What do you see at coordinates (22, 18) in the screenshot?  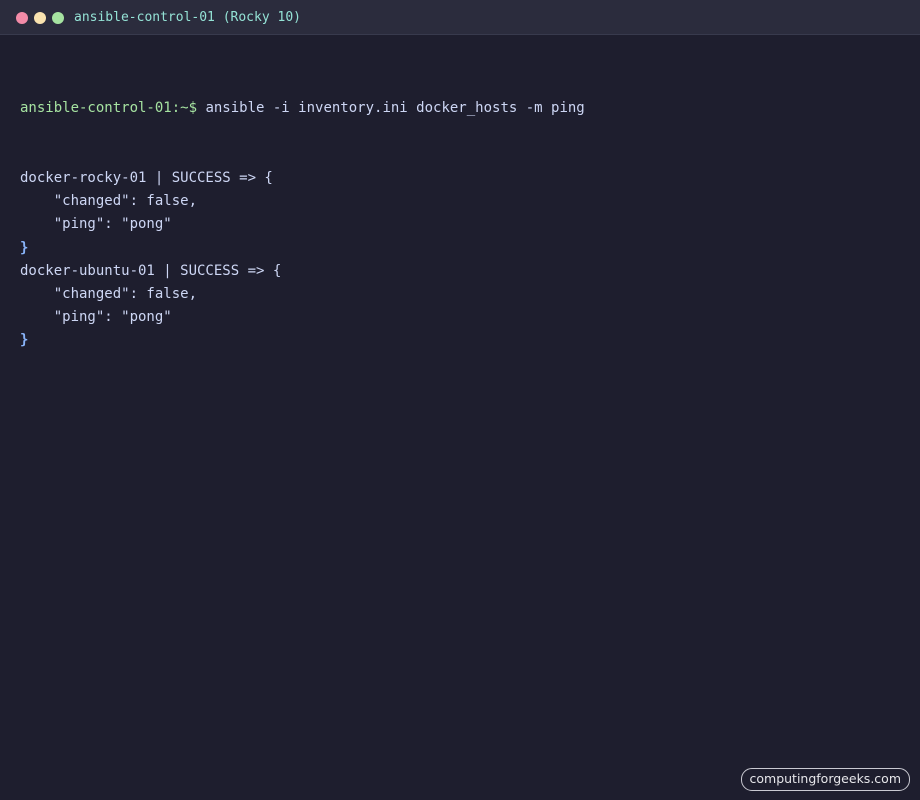 I see `close-button` at bounding box center [22, 18].